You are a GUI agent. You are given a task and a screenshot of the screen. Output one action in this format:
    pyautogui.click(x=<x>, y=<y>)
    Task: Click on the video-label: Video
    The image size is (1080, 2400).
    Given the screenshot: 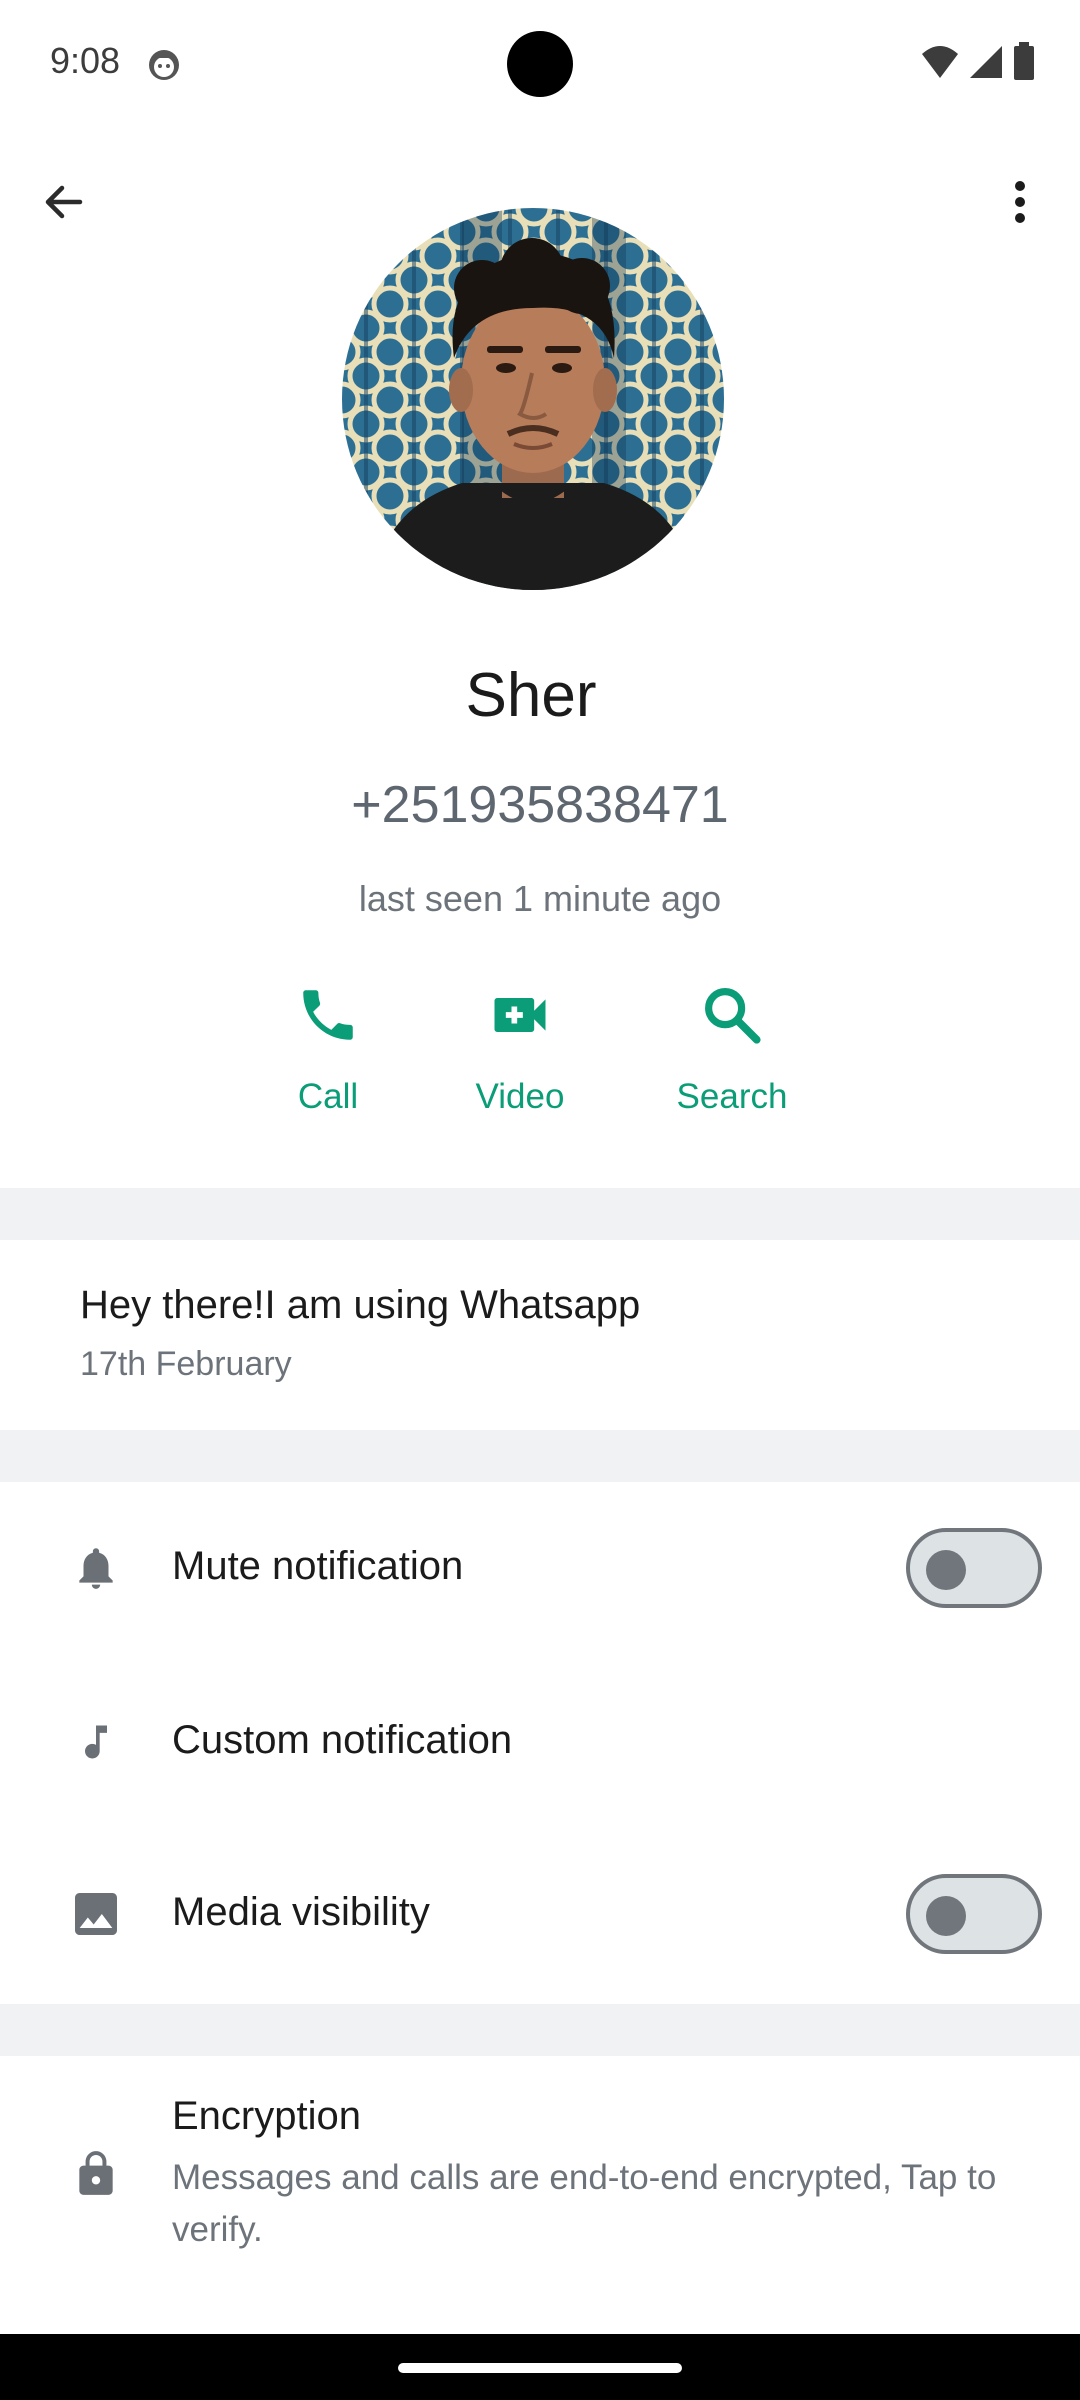 What is the action you would take?
    pyautogui.click(x=520, y=1096)
    